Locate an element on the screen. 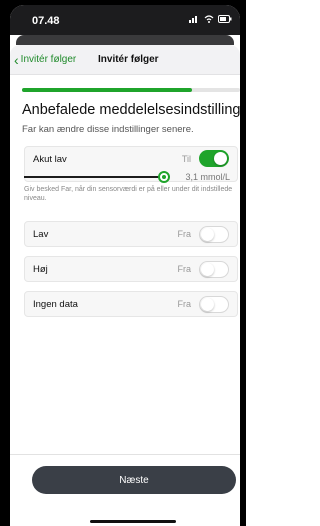 This screenshot has width=320, height=526. toggle-lav is located at coordinates (214, 234).